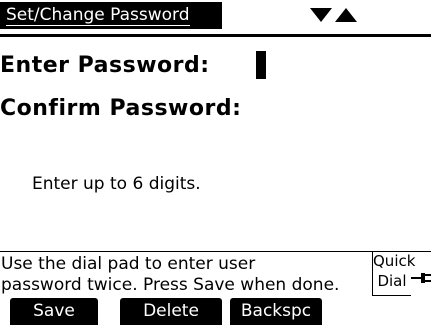 The width and height of the screenshot is (431, 325). What do you see at coordinates (121, 108) in the screenshot?
I see `confirm-password-label: Confirm Password:` at bounding box center [121, 108].